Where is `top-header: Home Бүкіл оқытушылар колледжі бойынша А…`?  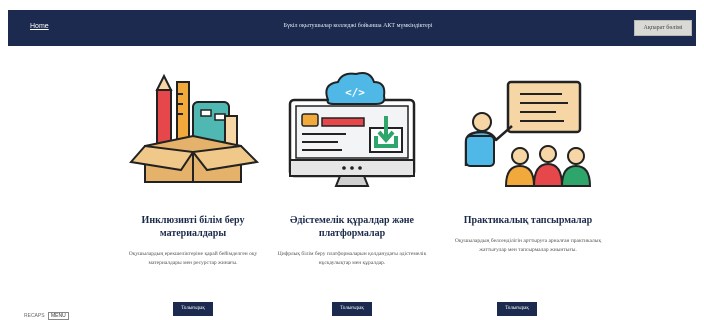
top-header: Home Бүкіл оқытушылар колледжі бойынша А… is located at coordinates (352, 28).